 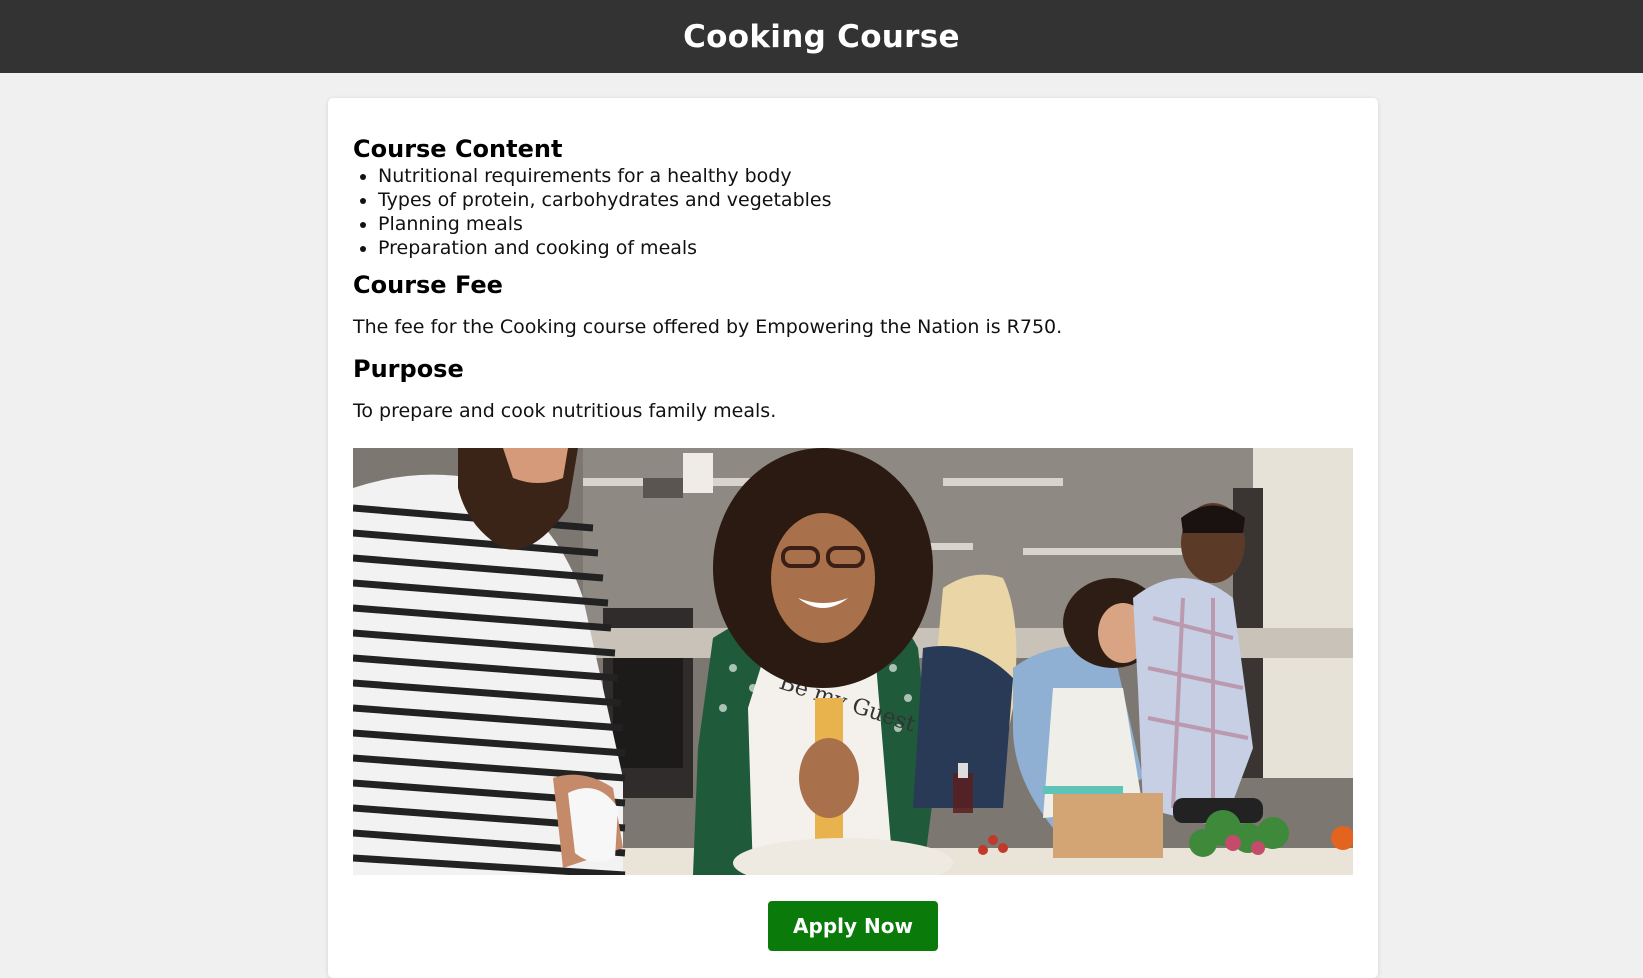 What do you see at coordinates (408, 369) in the screenshot?
I see `purpose-heading: Purpose` at bounding box center [408, 369].